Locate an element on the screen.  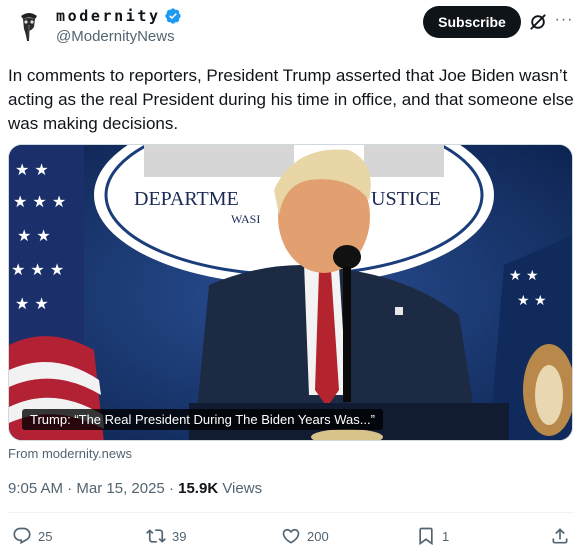
reply-icon is located at coordinates (22, 536).